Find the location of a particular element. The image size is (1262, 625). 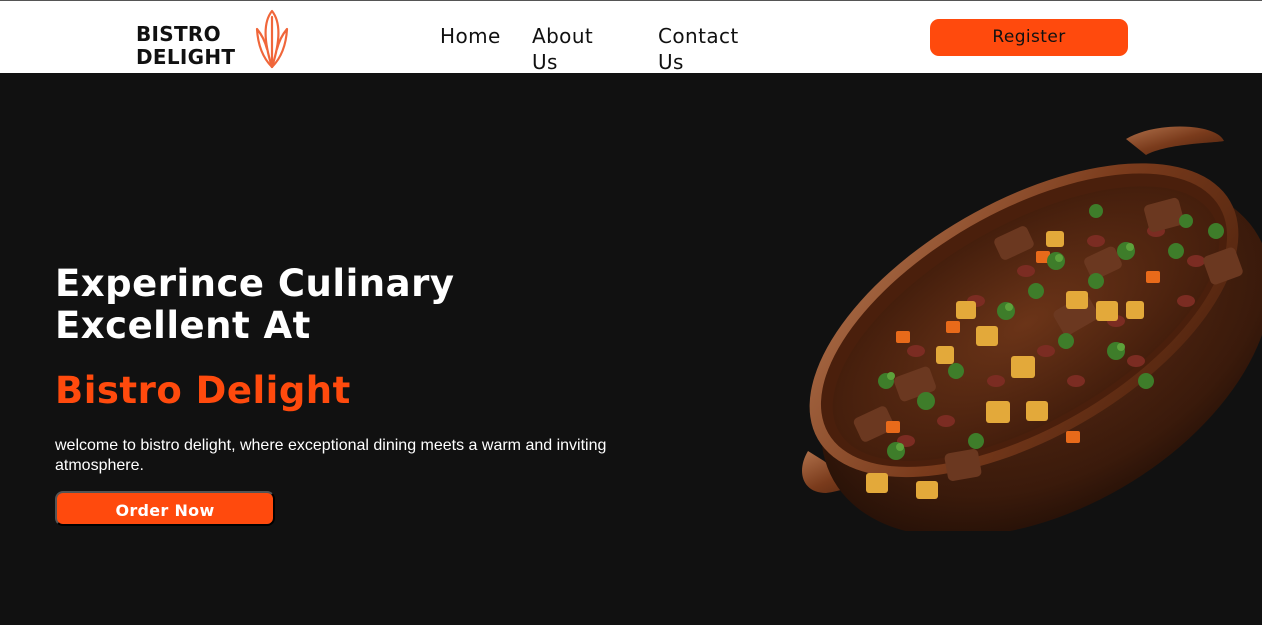

nav-home: Home is located at coordinates (470, 36).